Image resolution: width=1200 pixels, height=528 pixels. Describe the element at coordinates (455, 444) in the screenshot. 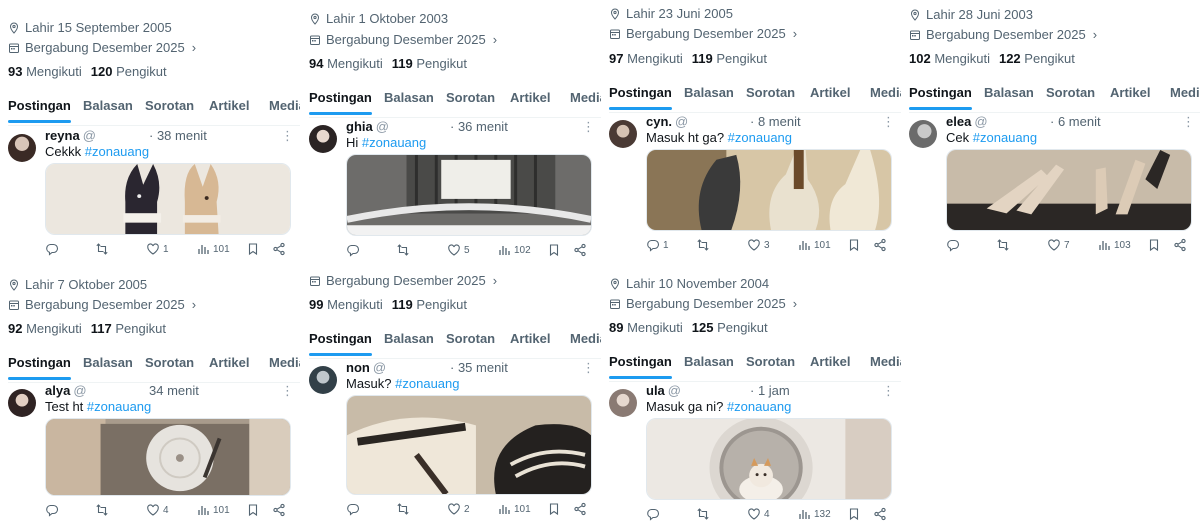

I see `post: non @ · 35 menit ⋮ Masuk? #zonauang 2 101` at that location.